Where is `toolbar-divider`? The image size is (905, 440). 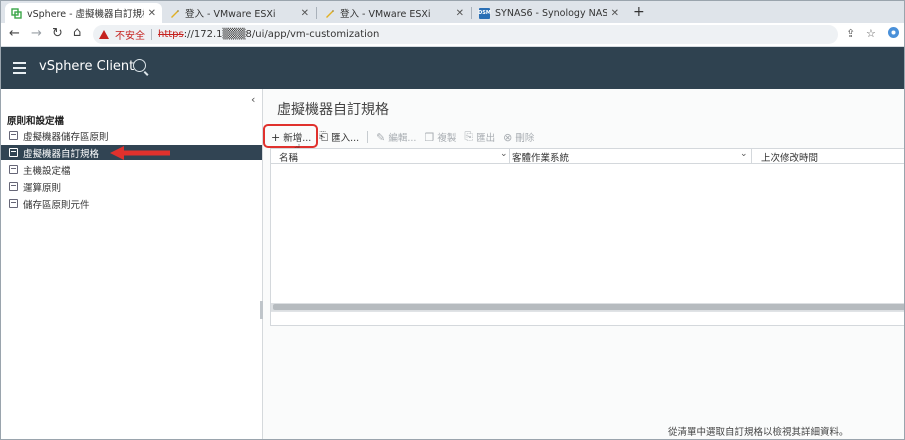 toolbar-divider is located at coordinates (368, 137).